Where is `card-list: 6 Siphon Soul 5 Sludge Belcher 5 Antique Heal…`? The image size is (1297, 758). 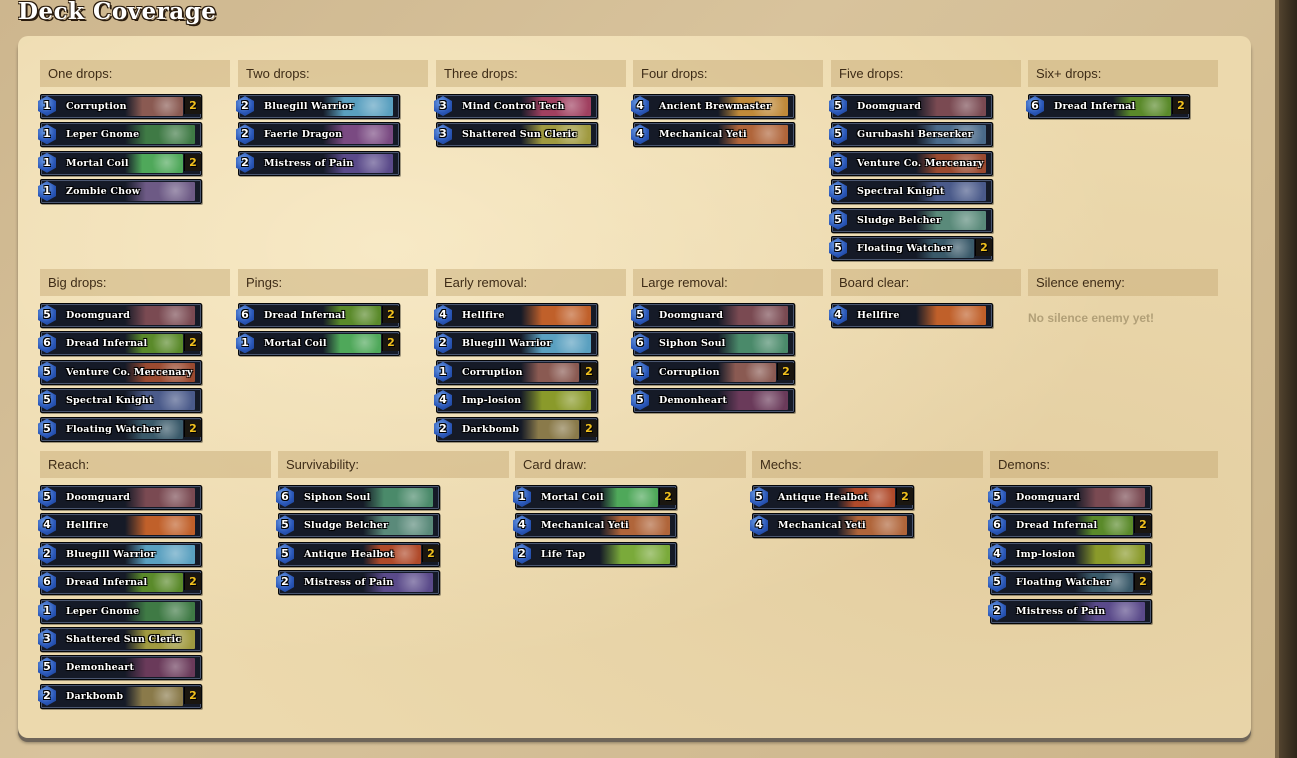 card-list: 6 Siphon Soul 5 Sludge Belcher 5 Antique Heal… is located at coordinates (392, 537).